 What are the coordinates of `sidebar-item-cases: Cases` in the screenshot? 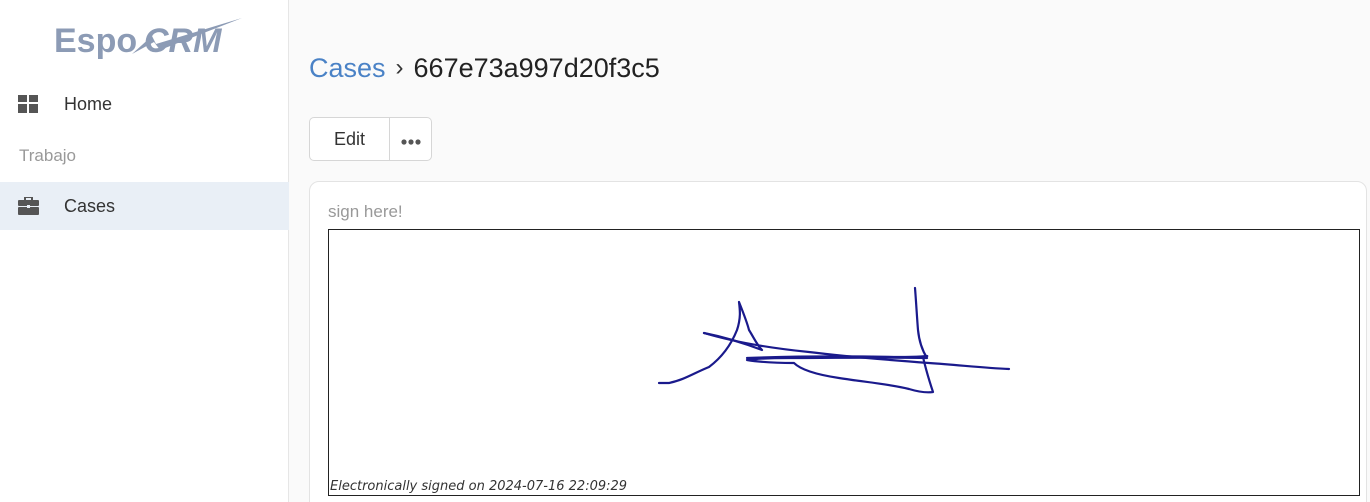 It's located at (144, 206).